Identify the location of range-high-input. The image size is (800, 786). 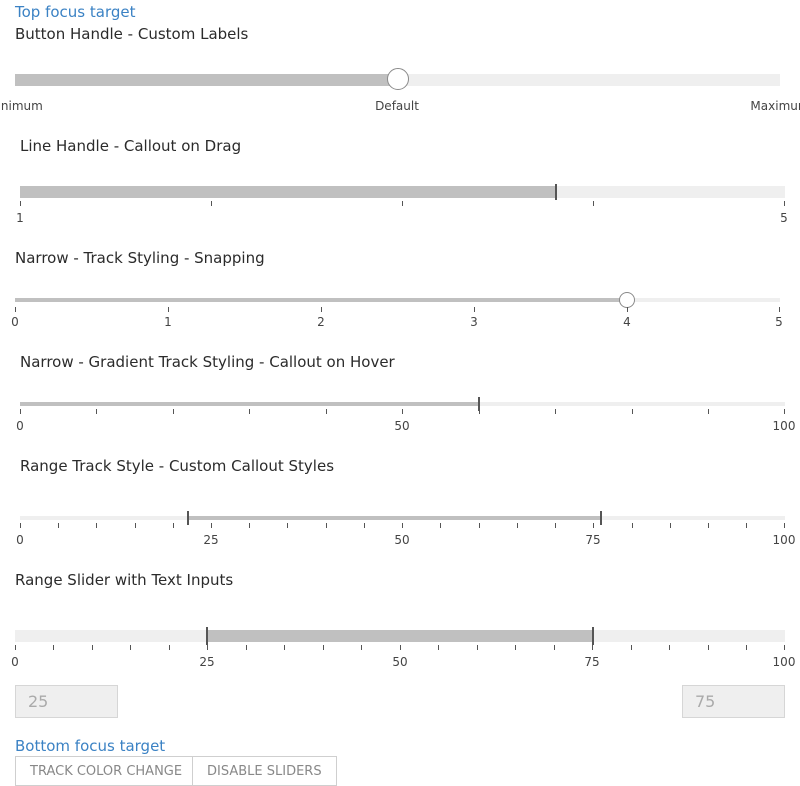
(733, 701).